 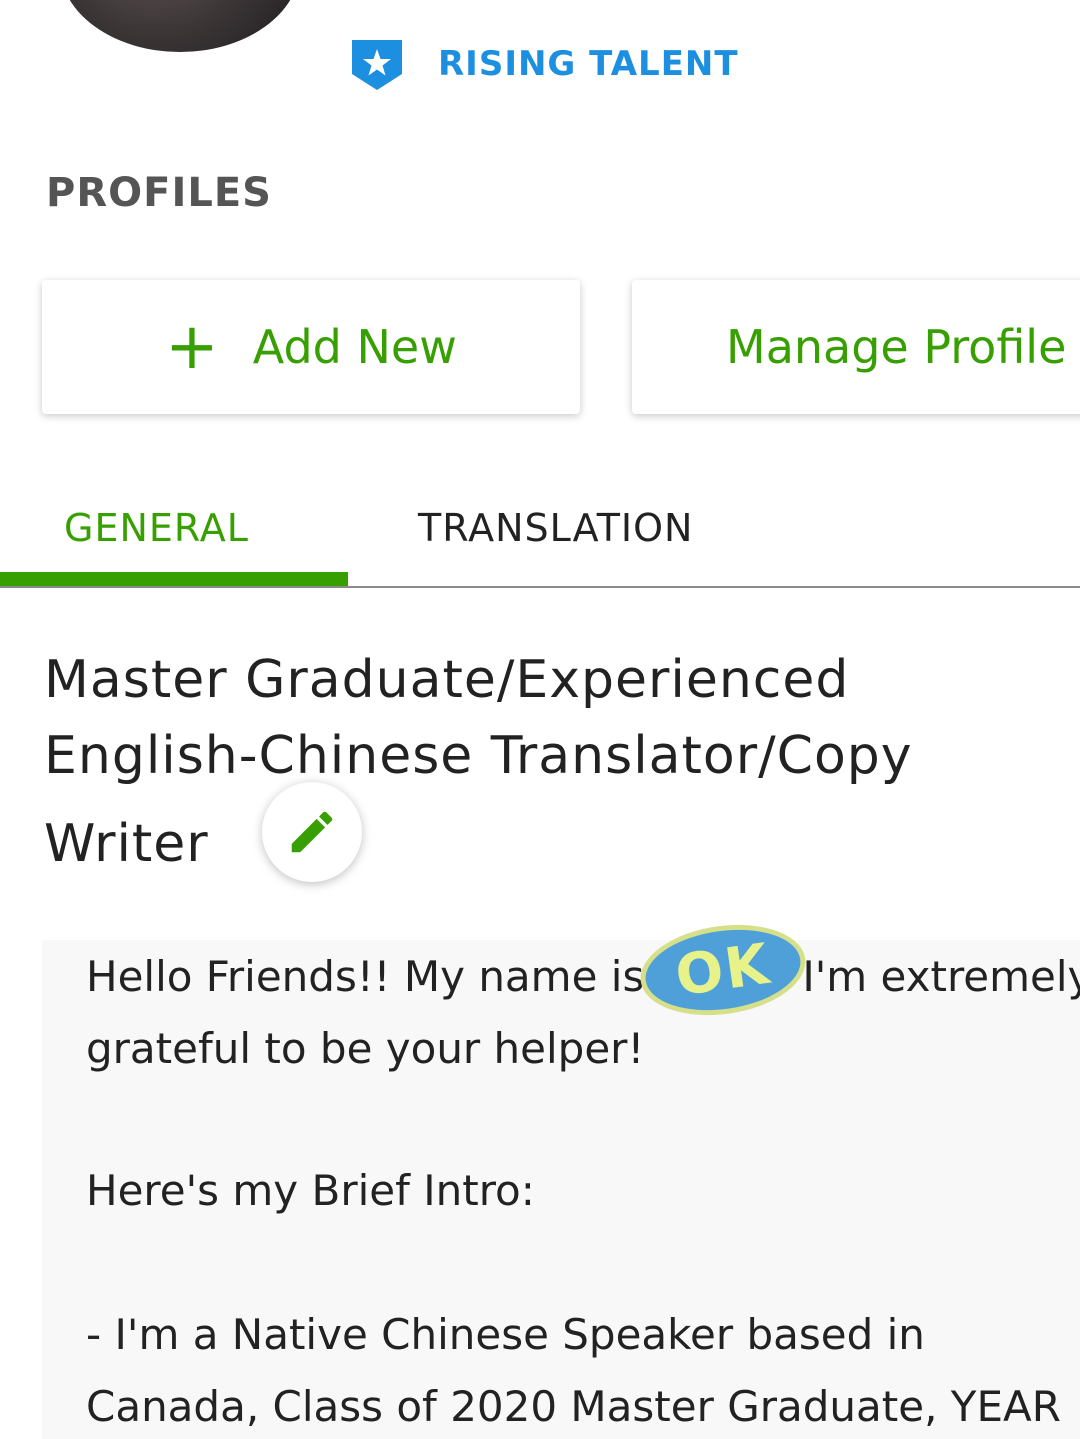 What do you see at coordinates (365, 976) in the screenshot?
I see `overview-text: Hello Friends!! My name is` at bounding box center [365, 976].